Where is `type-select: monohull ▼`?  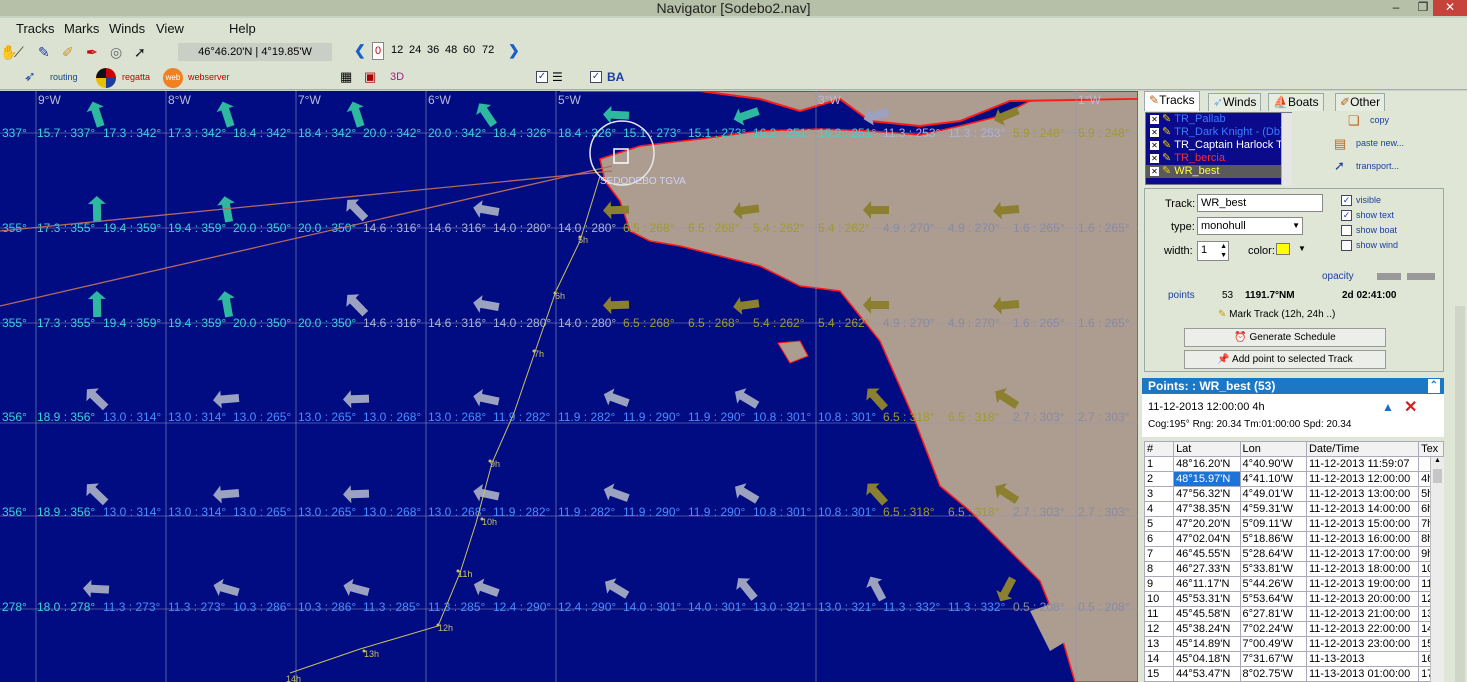
type-select: monohull ▼ is located at coordinates (1250, 226).